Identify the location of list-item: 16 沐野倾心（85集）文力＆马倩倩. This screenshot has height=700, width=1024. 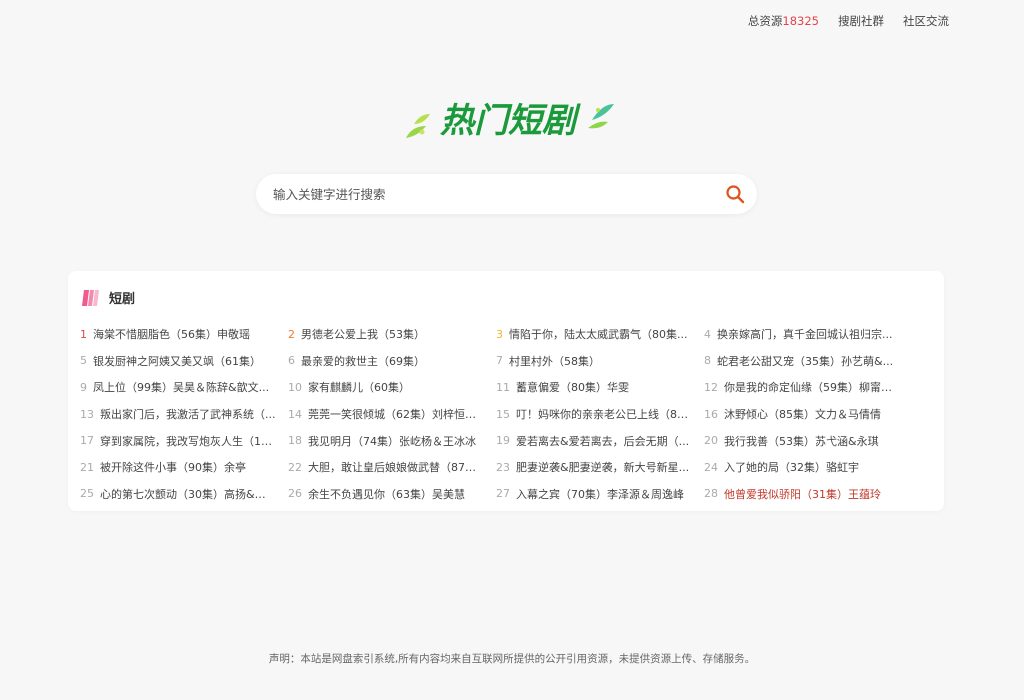
(808, 414).